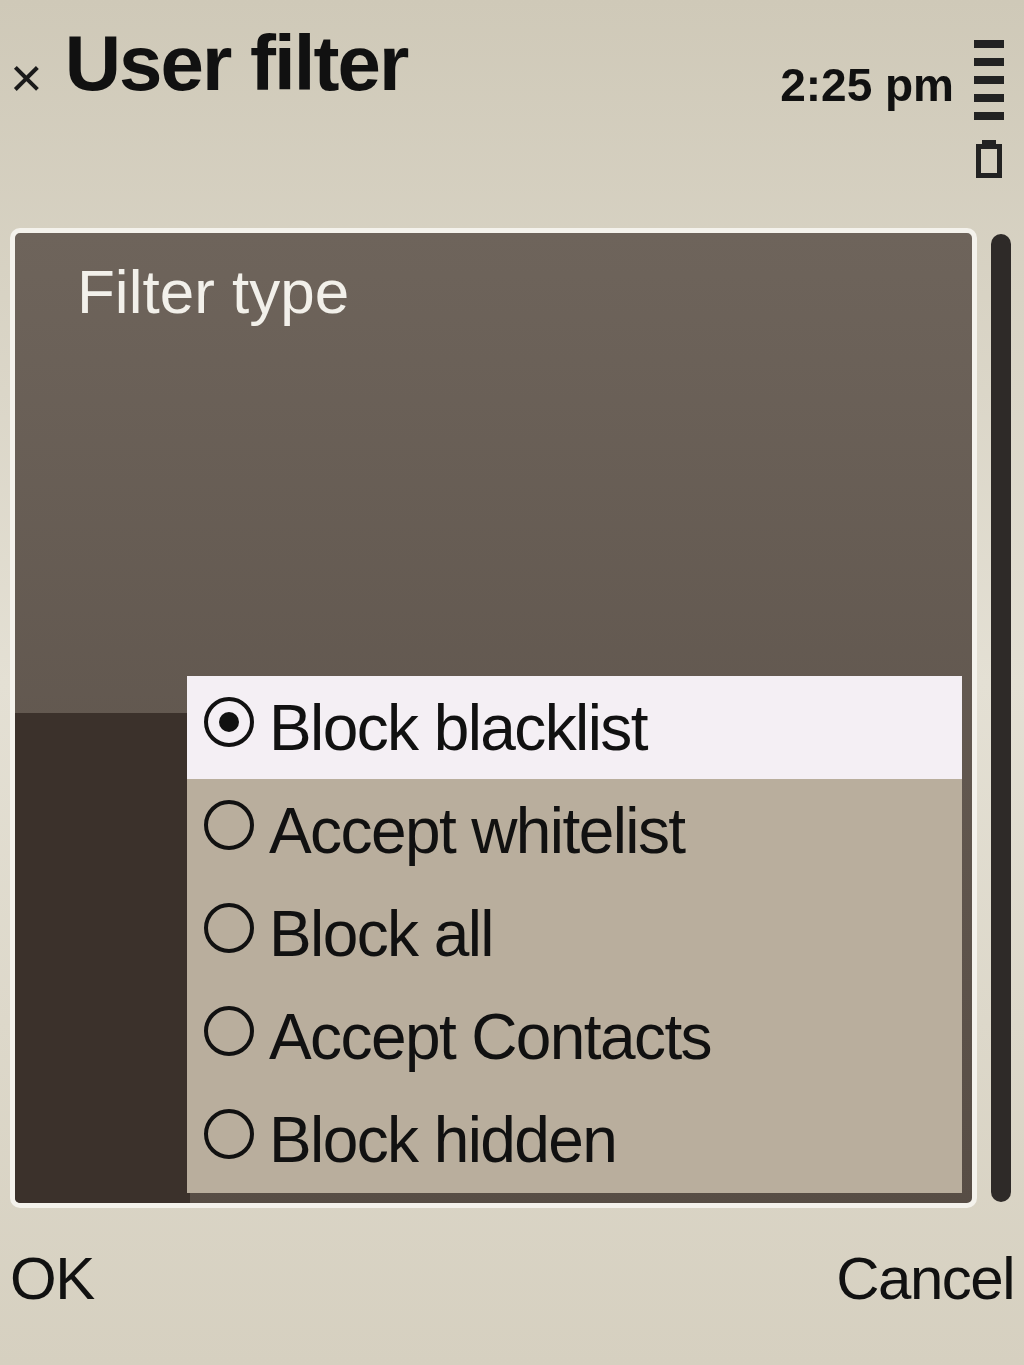  Describe the element at coordinates (1001, 718) in the screenshot. I see `scrollbar` at that location.